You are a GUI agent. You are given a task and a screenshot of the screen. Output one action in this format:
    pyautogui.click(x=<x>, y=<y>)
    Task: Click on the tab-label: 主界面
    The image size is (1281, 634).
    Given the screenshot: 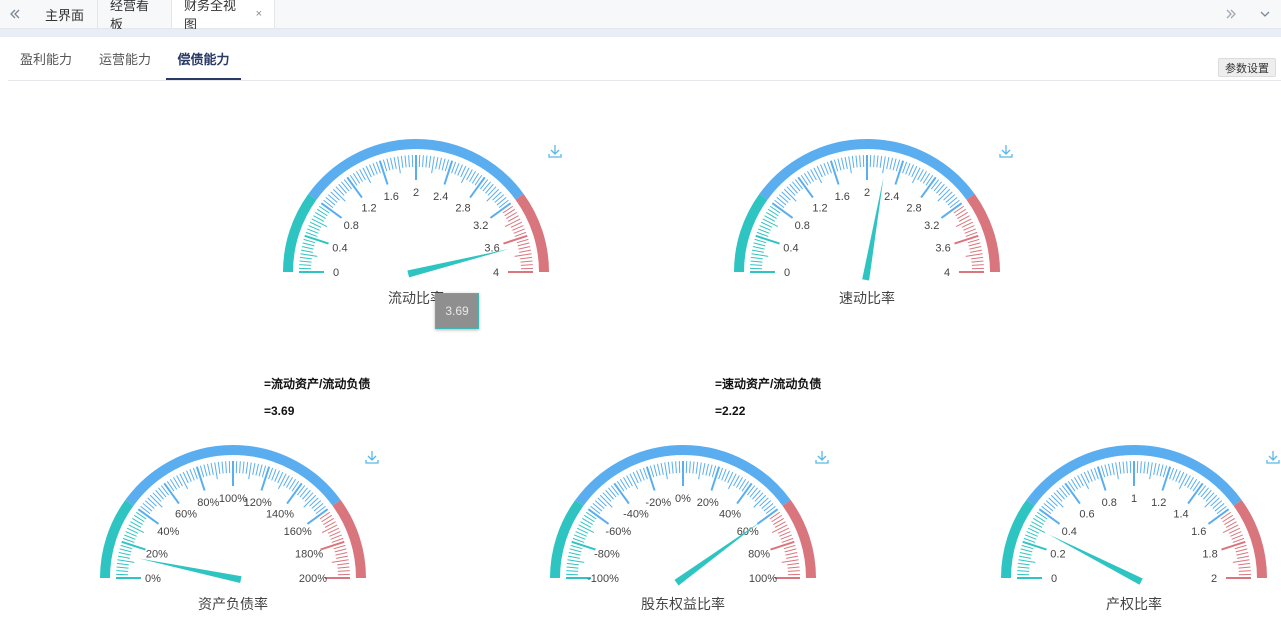 What is the action you would take?
    pyautogui.click(x=65, y=15)
    